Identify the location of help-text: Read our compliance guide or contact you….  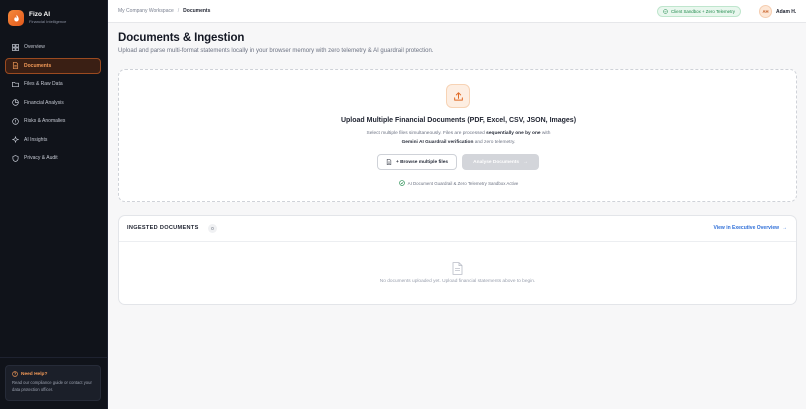
(52, 386).